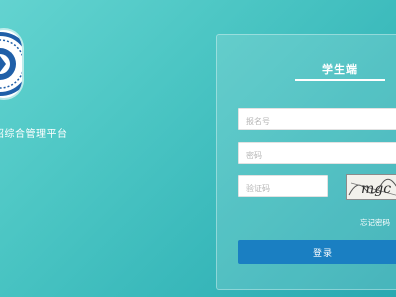 Image resolution: width=396 pixels, height=297 pixels. I want to click on password-input, so click(317, 155).